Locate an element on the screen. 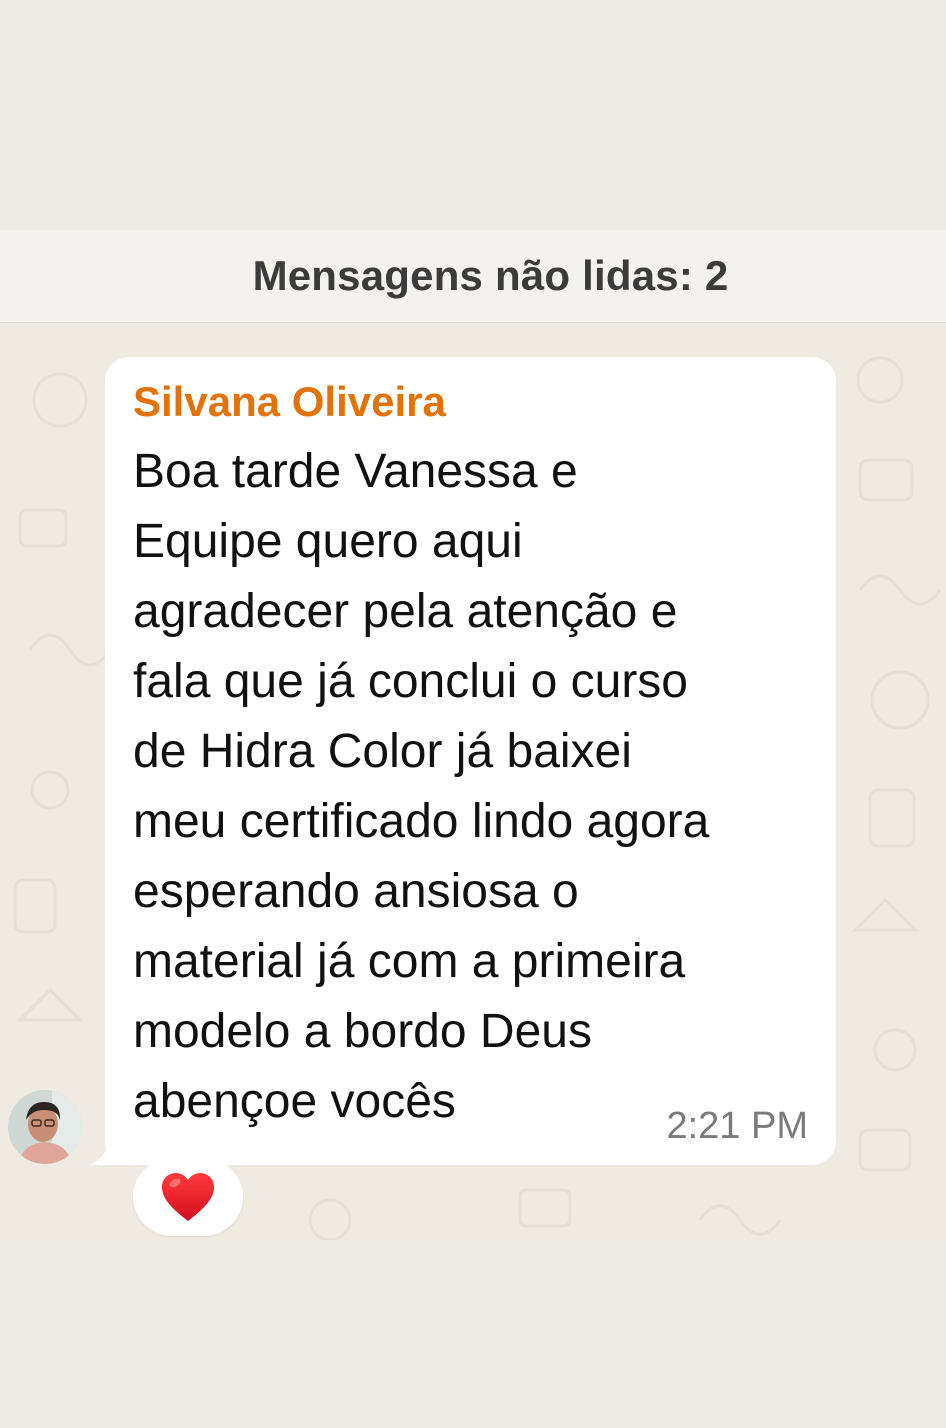 The image size is (946, 1428). user-photo-icon is located at coordinates (45, 1127).